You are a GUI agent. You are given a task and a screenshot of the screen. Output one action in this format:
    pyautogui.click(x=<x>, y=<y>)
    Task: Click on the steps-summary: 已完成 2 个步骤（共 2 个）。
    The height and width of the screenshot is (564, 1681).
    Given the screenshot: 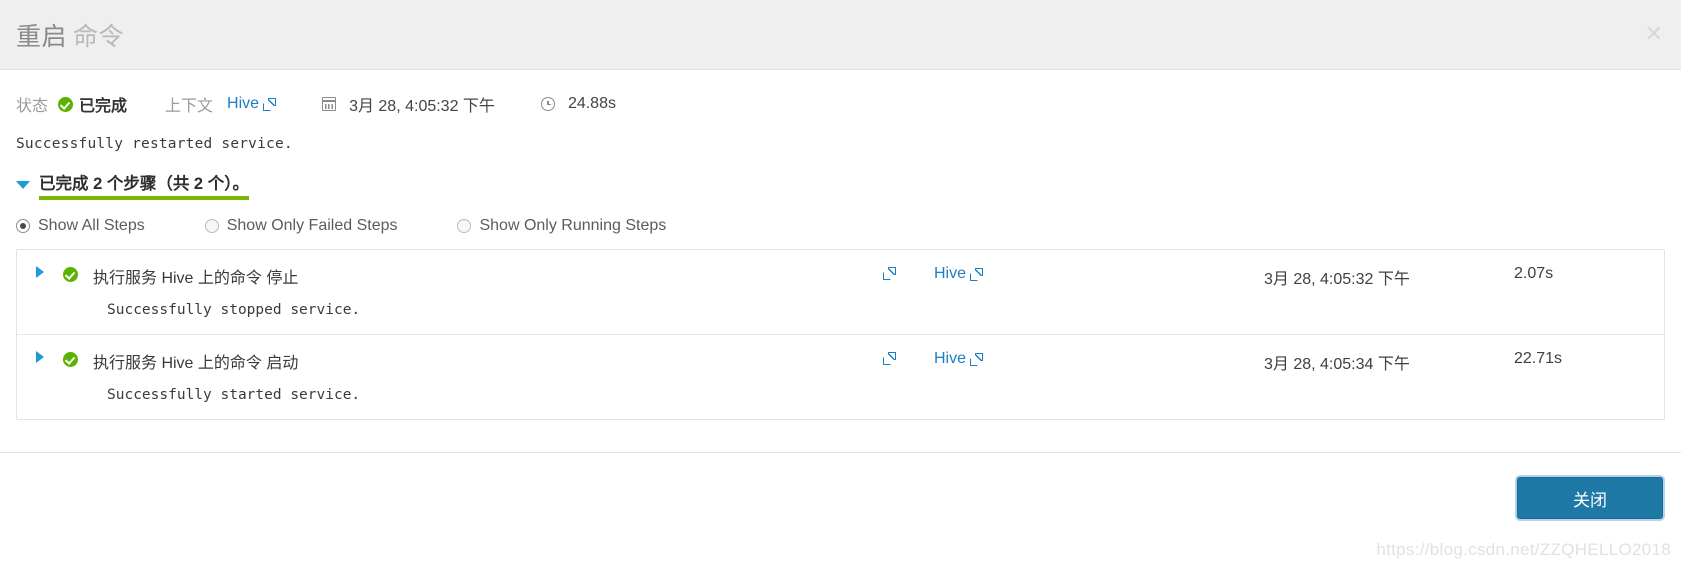 What is the action you would take?
    pyautogui.click(x=840, y=185)
    